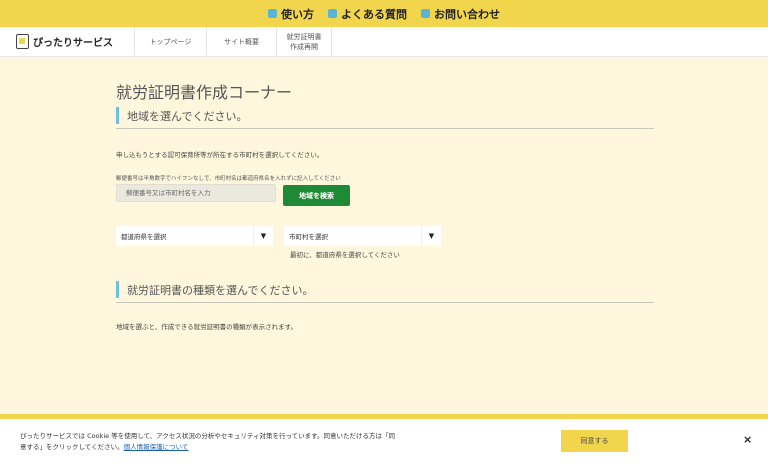 This screenshot has width=768, height=463. Describe the element at coordinates (206, 327) in the screenshot. I see `certificate-type-description: 地域を選ぶと、作成できる就労証明書の種類が表示されます。` at that location.